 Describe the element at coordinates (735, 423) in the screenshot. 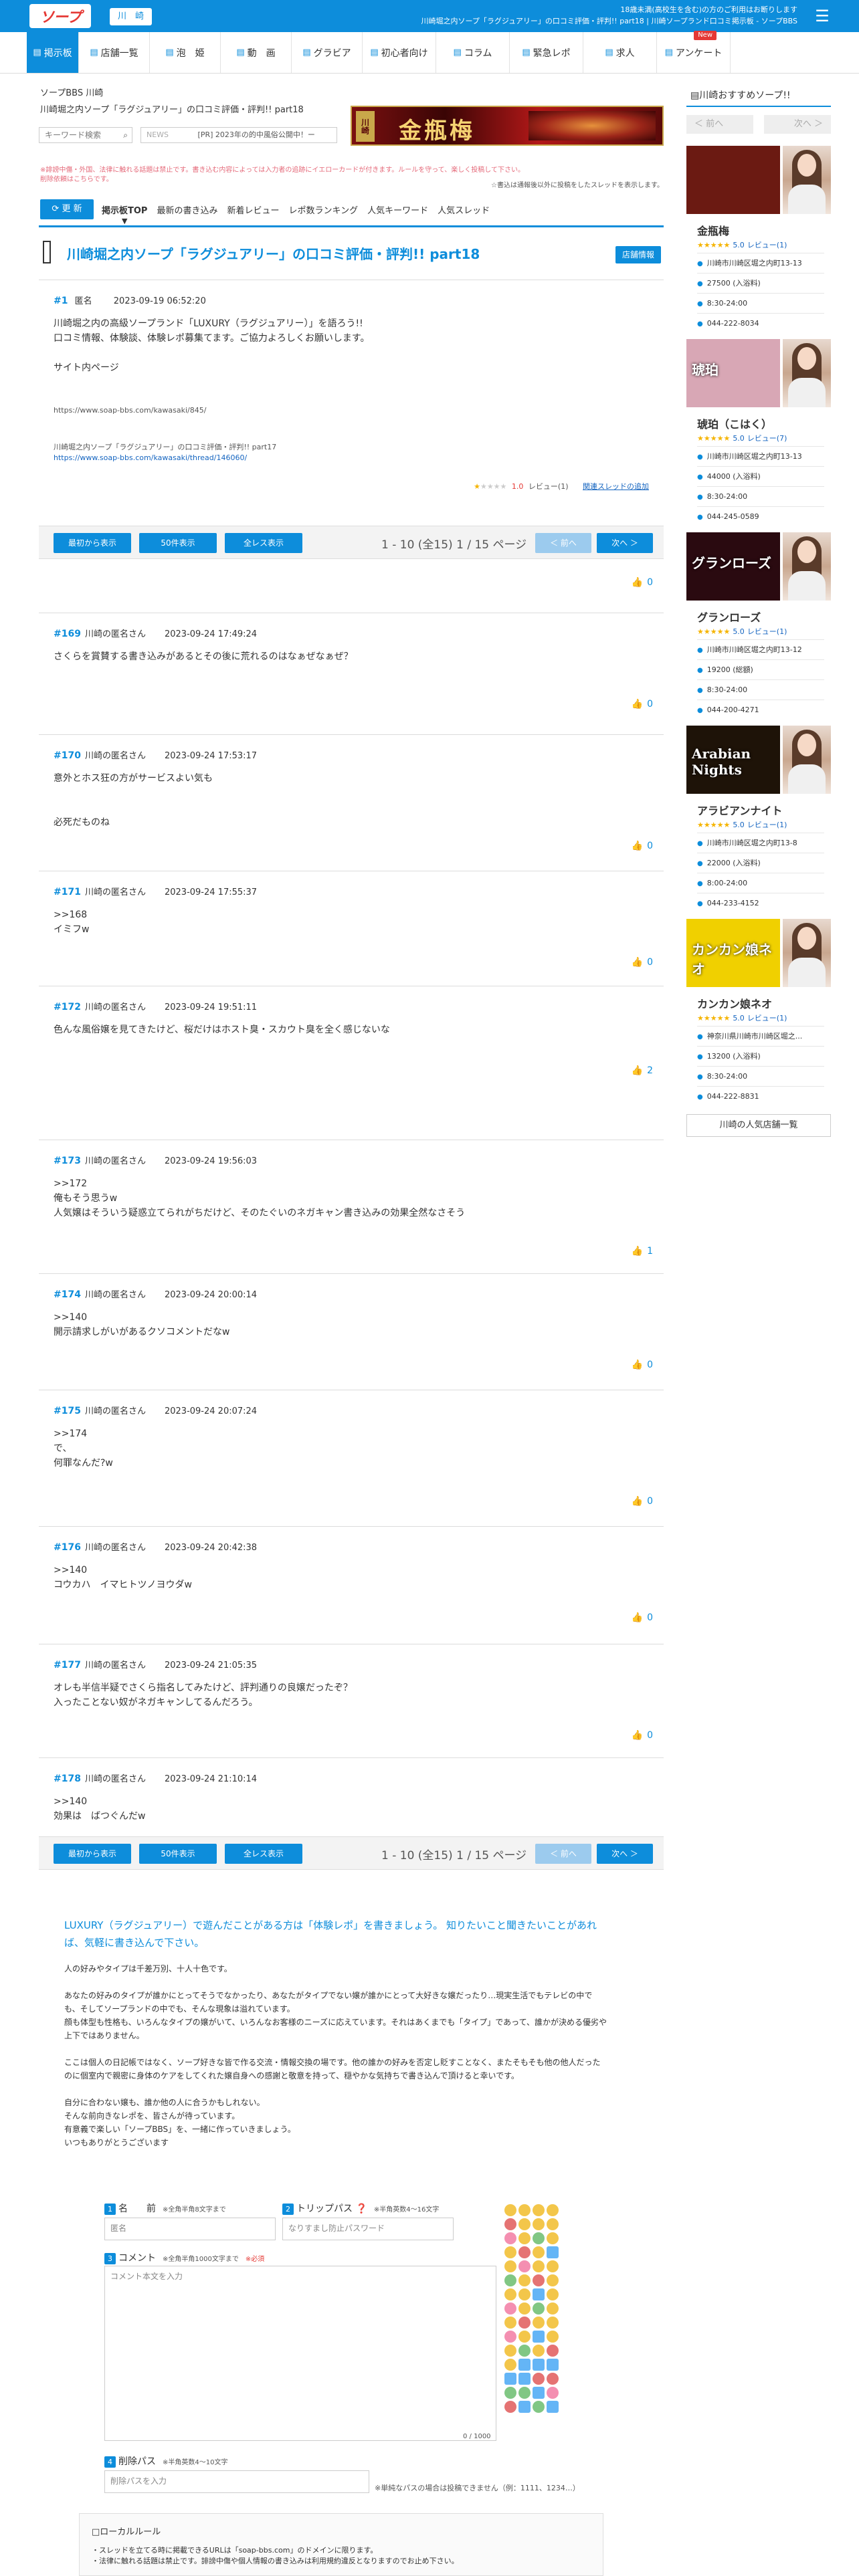

I see `shop-name: 琥珀（こはく）` at that location.